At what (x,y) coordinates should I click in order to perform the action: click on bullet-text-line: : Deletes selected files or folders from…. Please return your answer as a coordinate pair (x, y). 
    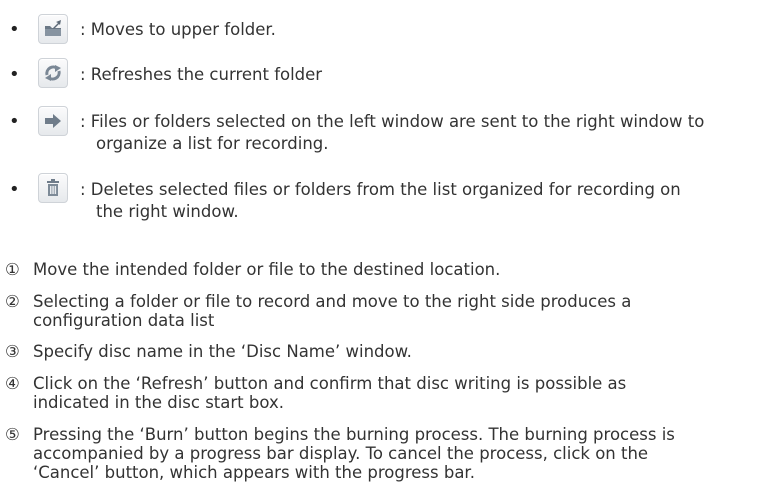
    Looking at the image, I should click on (380, 189).